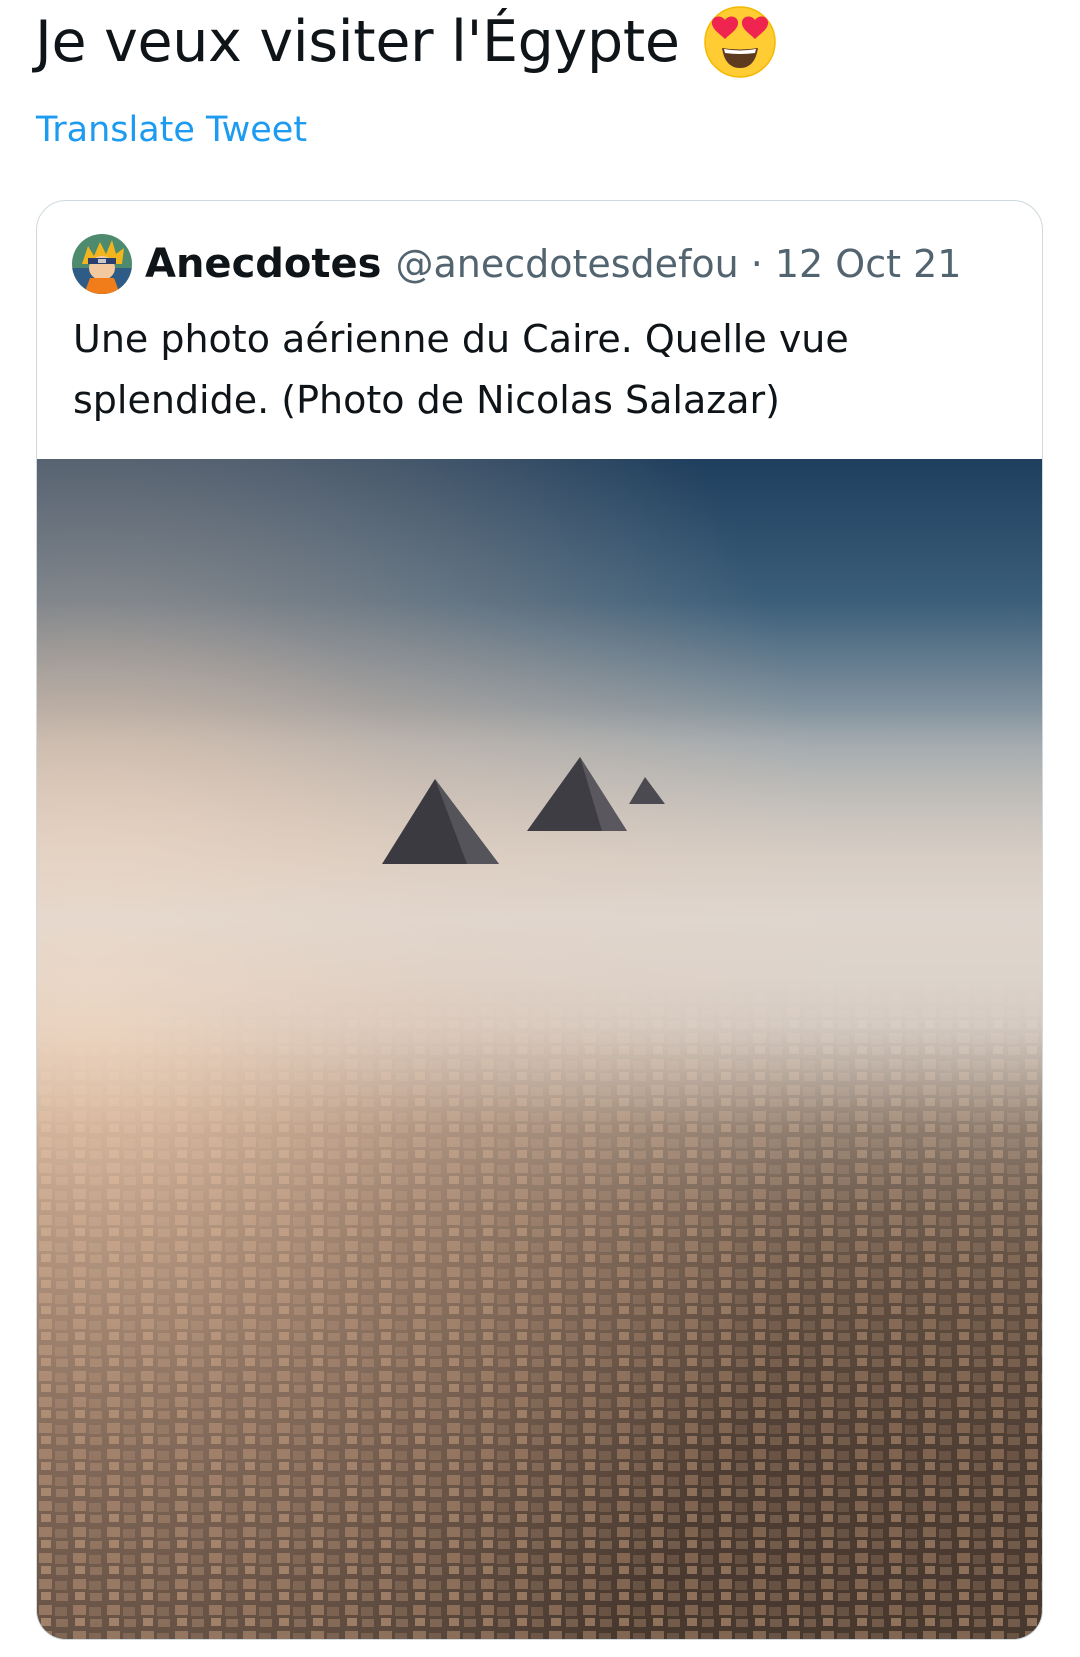  What do you see at coordinates (102, 264) in the screenshot?
I see `avatar-icon` at bounding box center [102, 264].